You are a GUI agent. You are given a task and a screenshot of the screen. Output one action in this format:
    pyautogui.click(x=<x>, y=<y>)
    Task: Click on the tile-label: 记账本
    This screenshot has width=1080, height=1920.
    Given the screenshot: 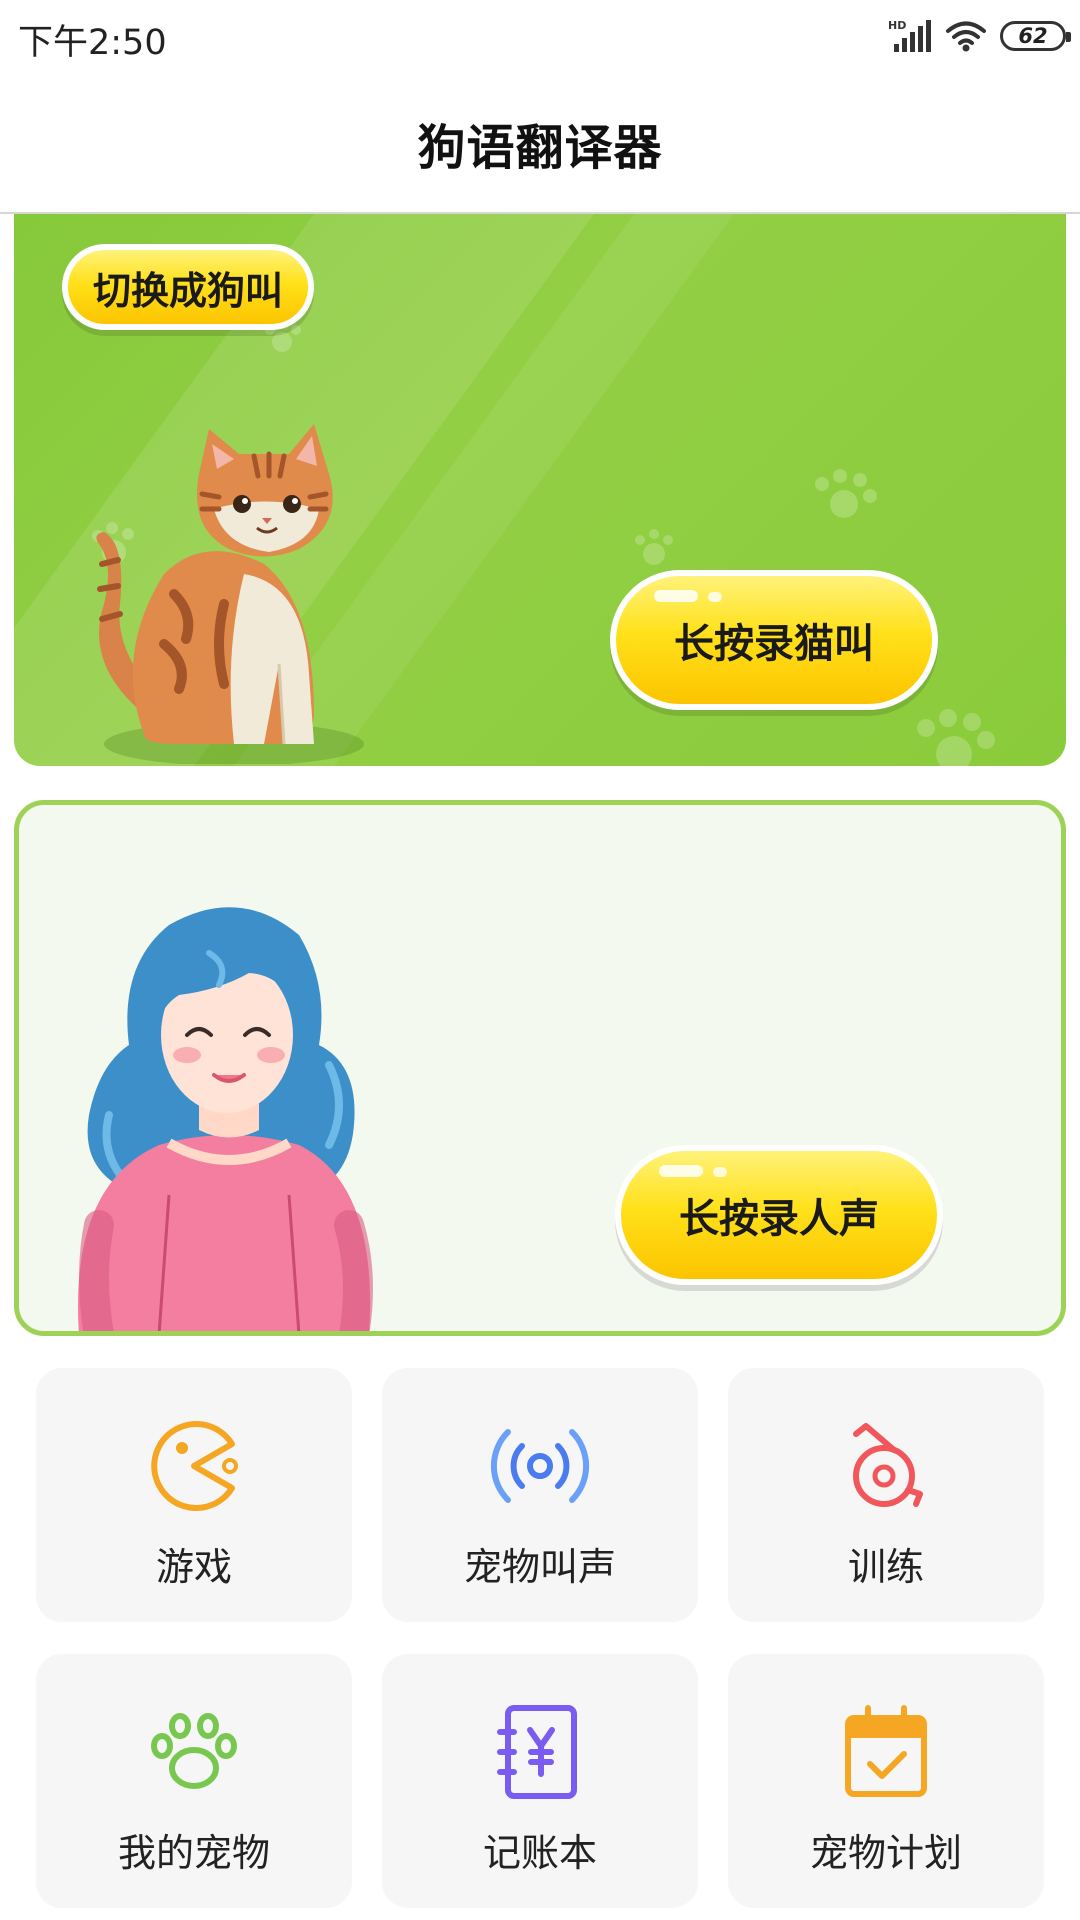 What is the action you would take?
    pyautogui.click(x=539, y=1853)
    